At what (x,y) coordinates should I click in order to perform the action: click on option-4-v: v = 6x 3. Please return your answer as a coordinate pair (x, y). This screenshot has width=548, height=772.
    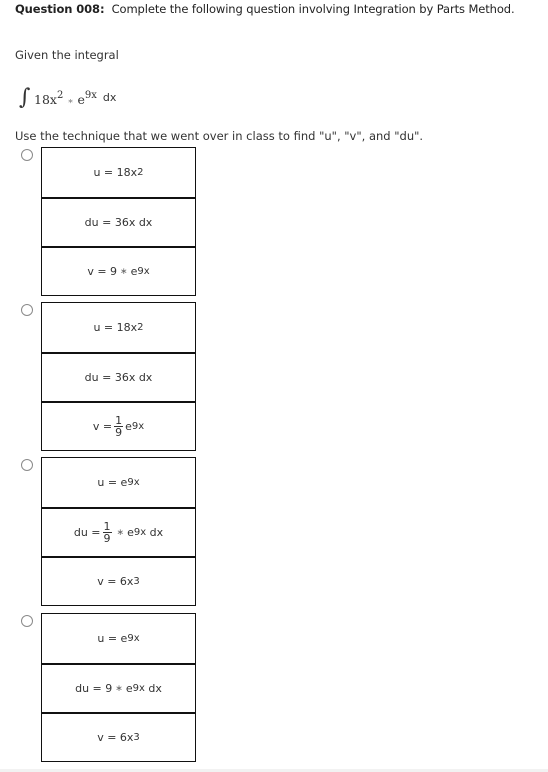
    Looking at the image, I should click on (118, 736).